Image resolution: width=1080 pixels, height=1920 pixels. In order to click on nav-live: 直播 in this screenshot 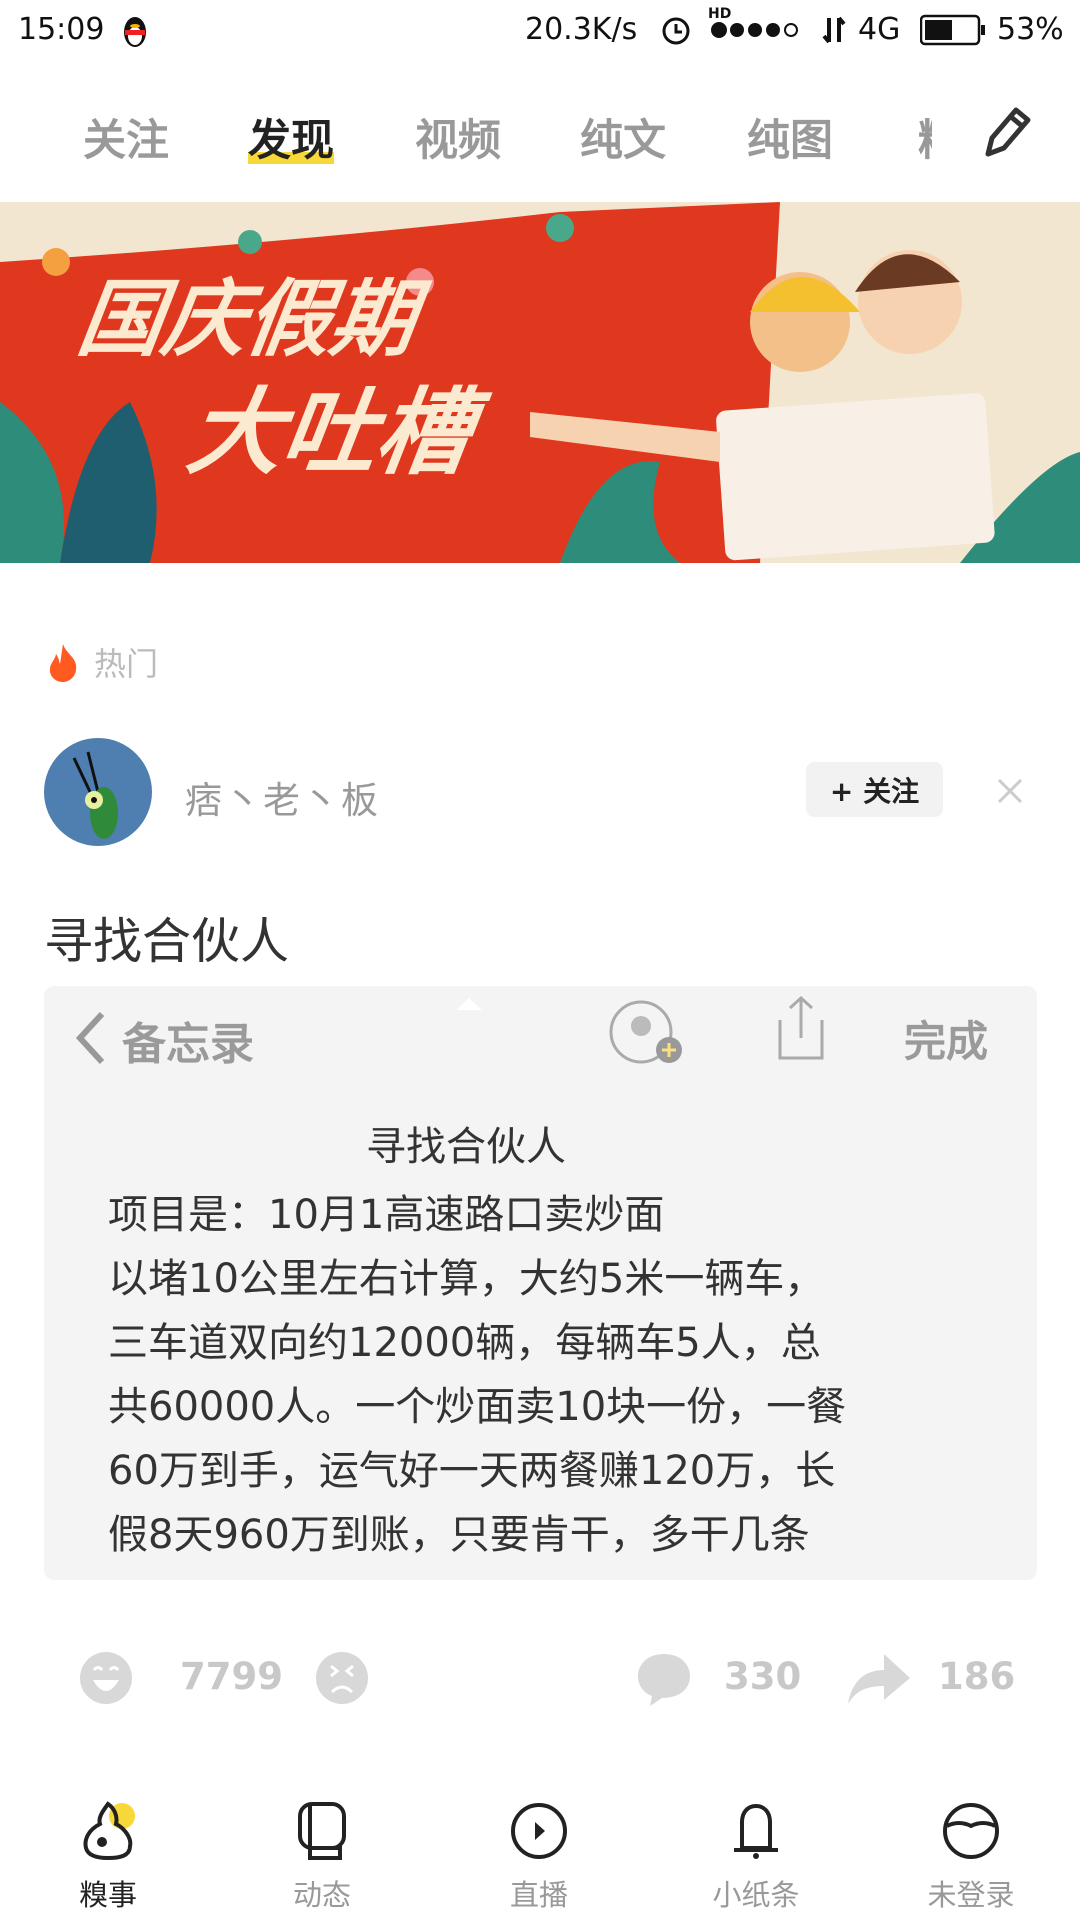, I will do `click(539, 1857)`.